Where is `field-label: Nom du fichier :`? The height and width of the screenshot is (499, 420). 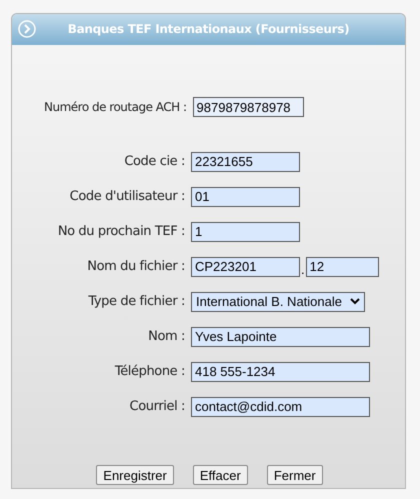
field-label: Nom du fichier : is located at coordinates (136, 267).